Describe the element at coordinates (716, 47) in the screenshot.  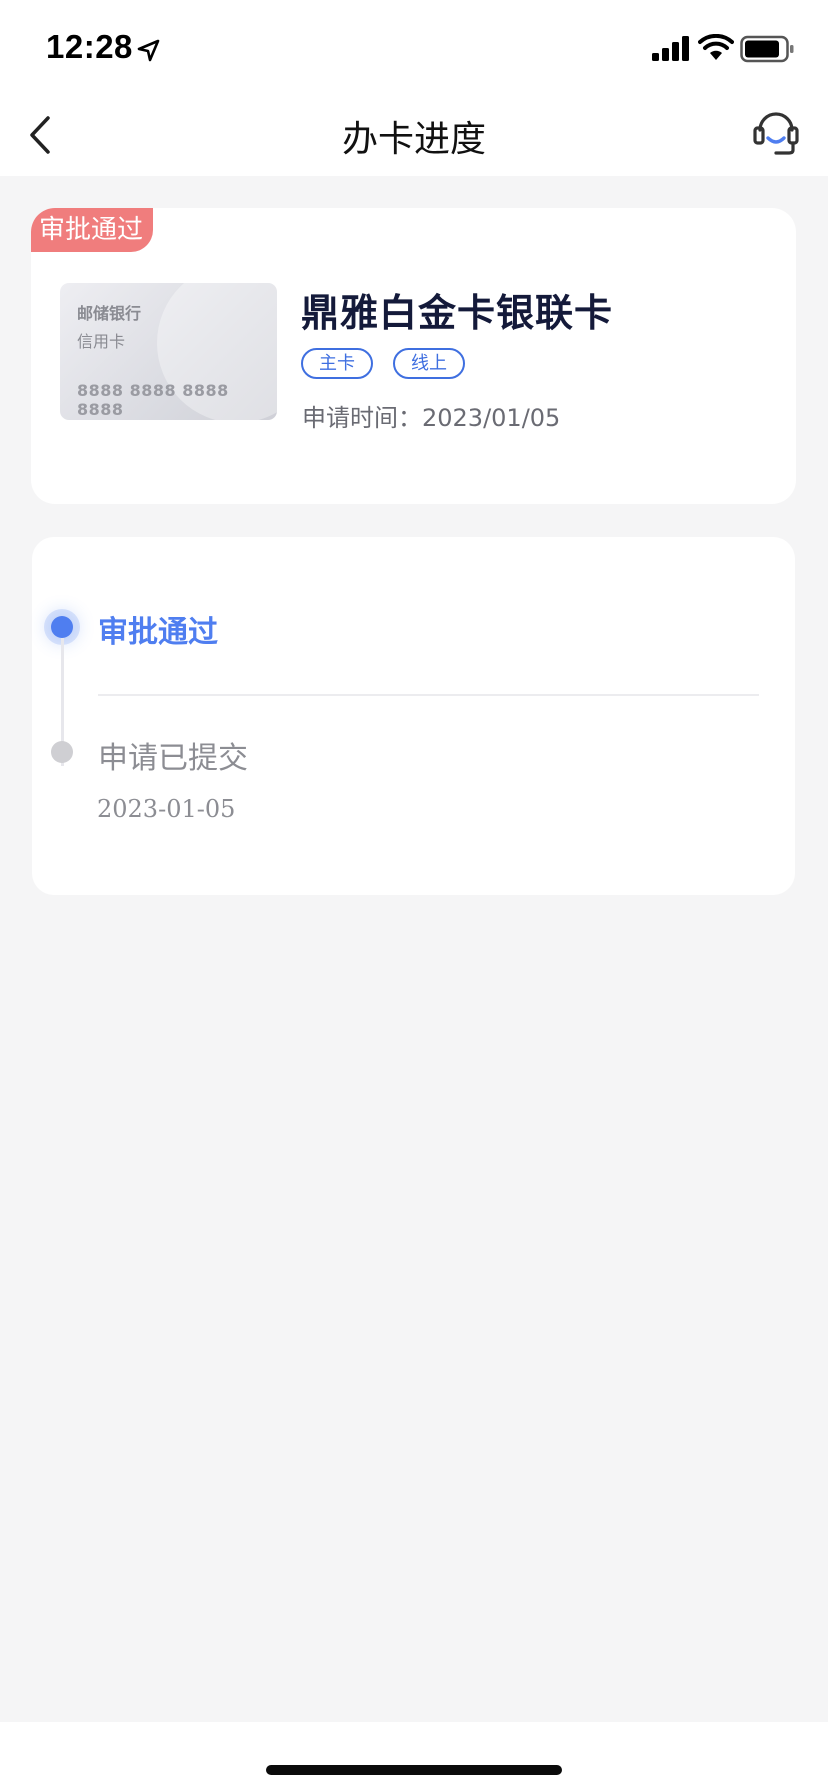
I see `wifi-icon` at that location.